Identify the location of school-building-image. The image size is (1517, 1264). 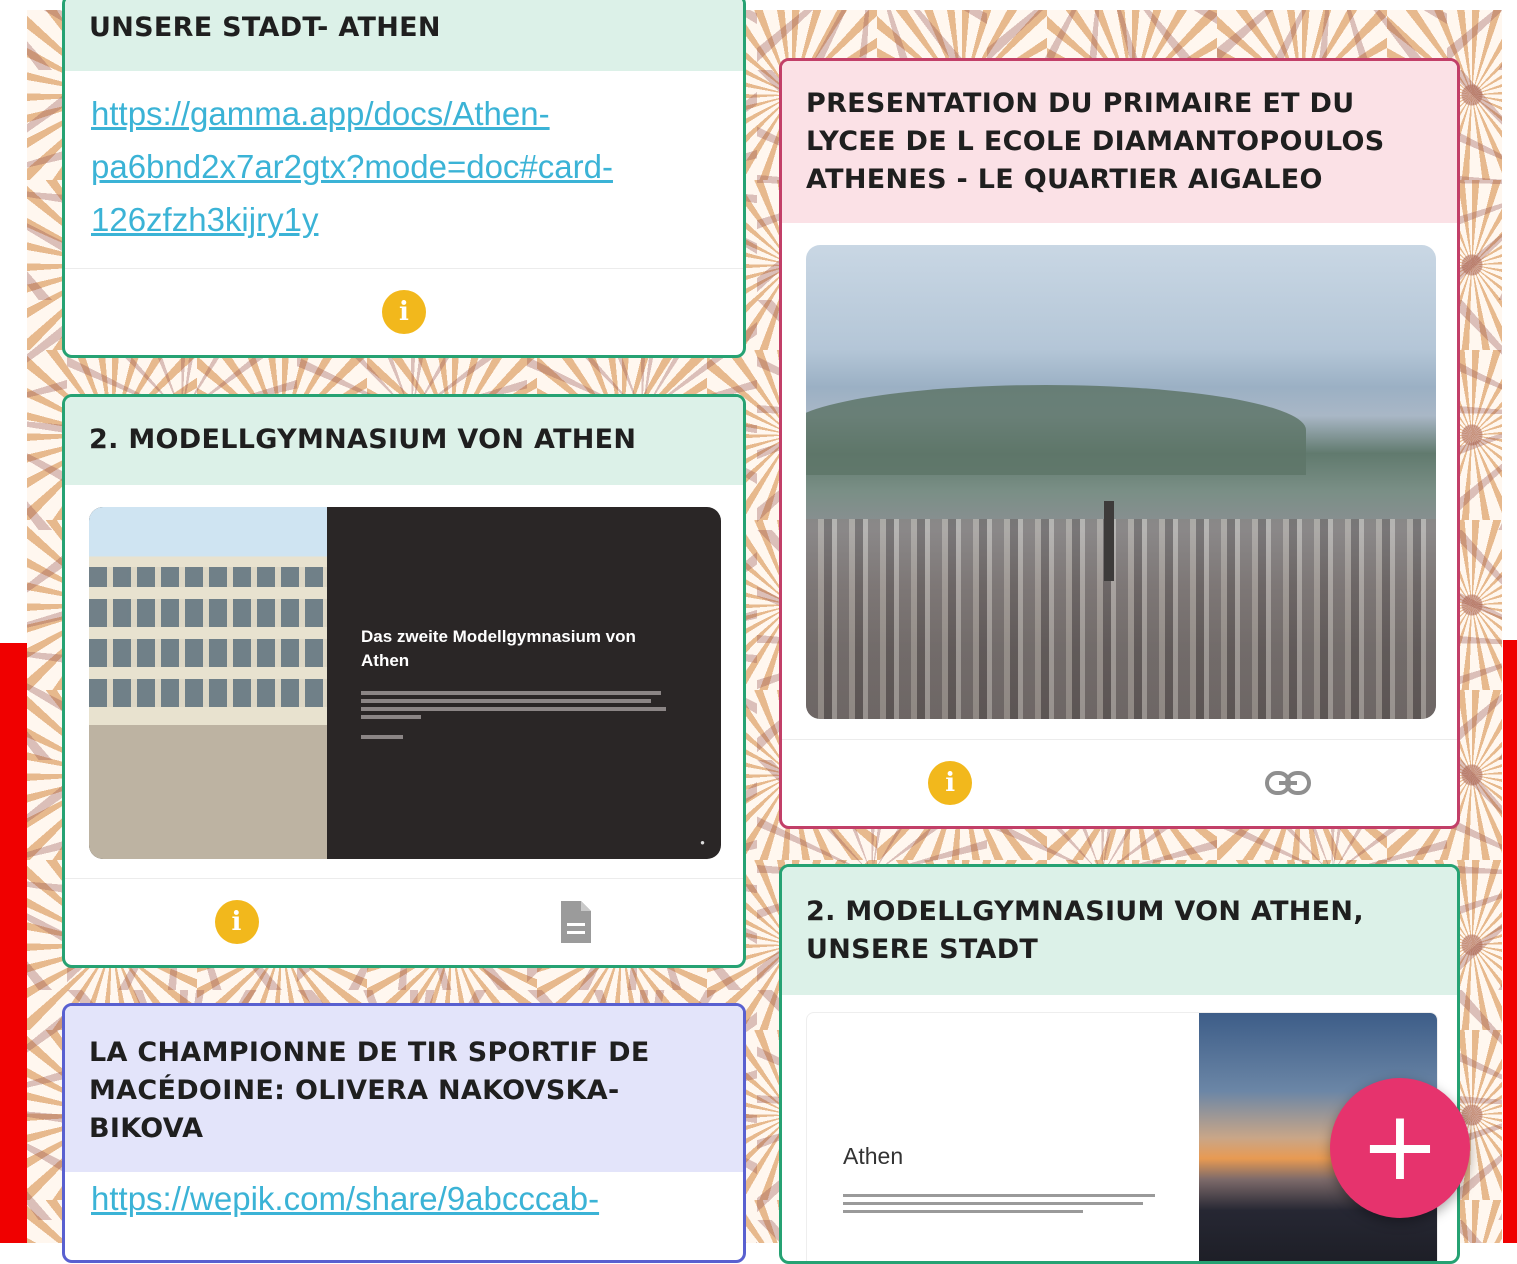
(208, 683).